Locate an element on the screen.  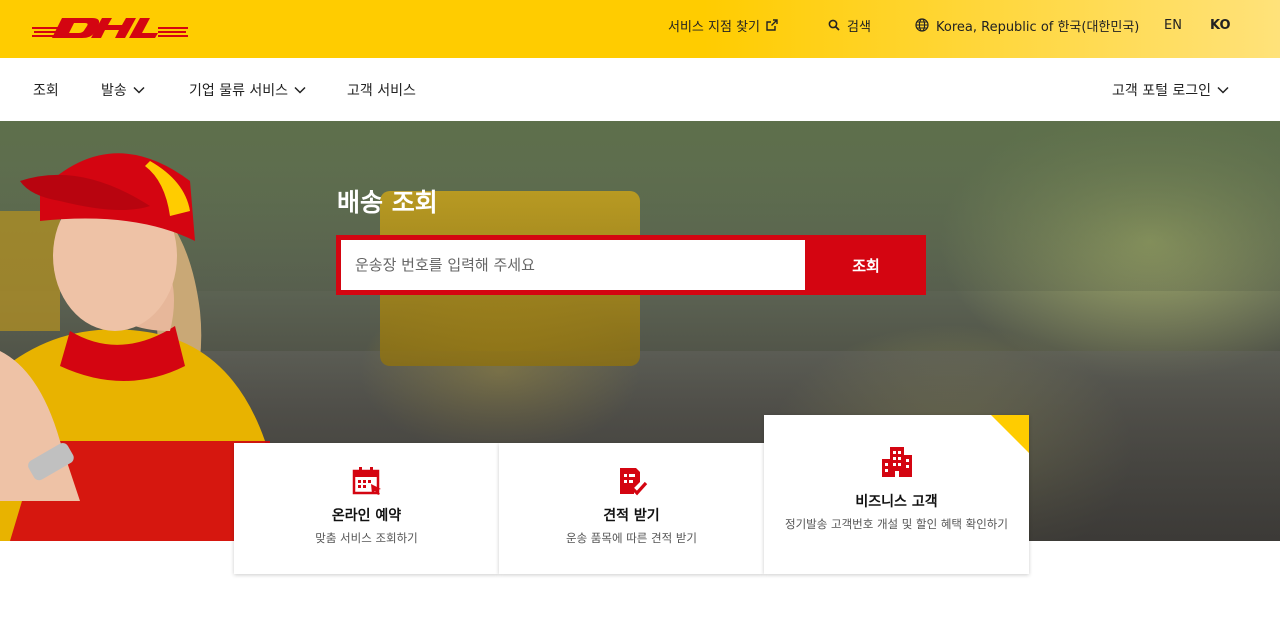
globe-icon is located at coordinates (922, 25).